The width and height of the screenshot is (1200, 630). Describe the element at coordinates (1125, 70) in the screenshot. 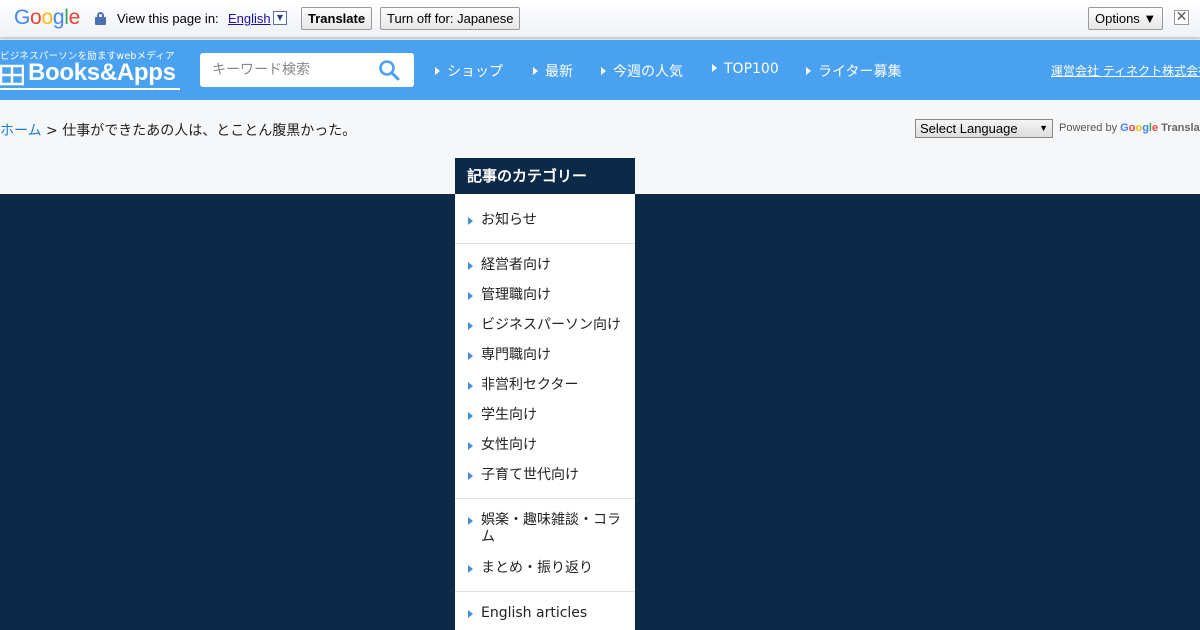

I see `company-link: 運営会社 ティネクト株式会社` at that location.